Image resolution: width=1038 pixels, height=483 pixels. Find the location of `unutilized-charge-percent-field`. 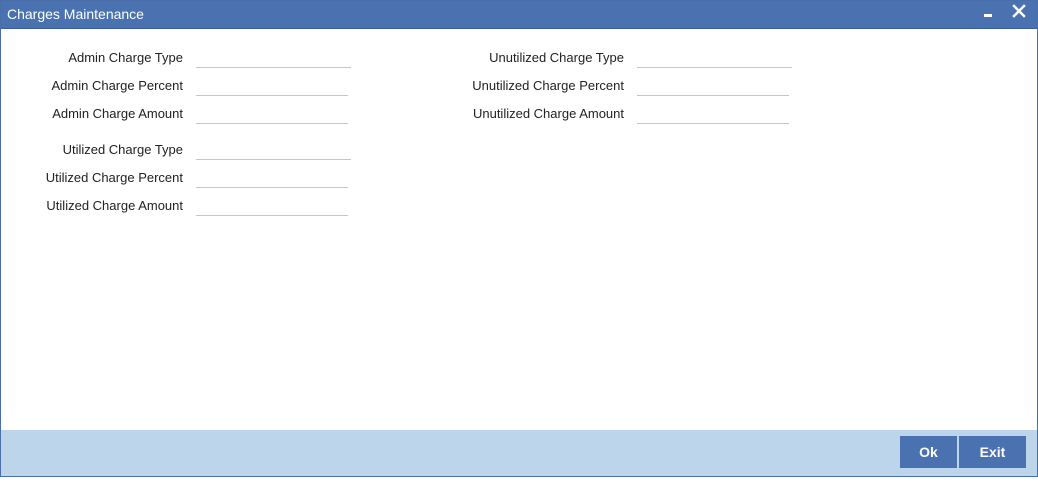

unutilized-charge-percent-field is located at coordinates (713, 86).